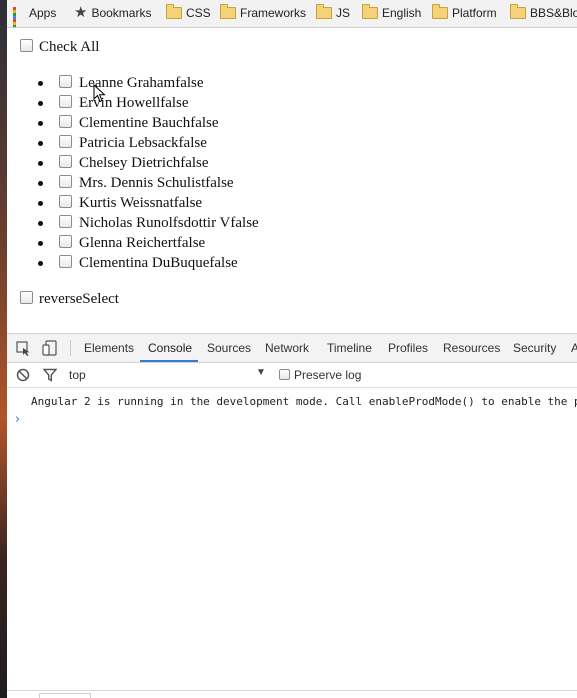 This screenshot has width=577, height=698. I want to click on tab-profiles: Profiles, so click(408, 348).